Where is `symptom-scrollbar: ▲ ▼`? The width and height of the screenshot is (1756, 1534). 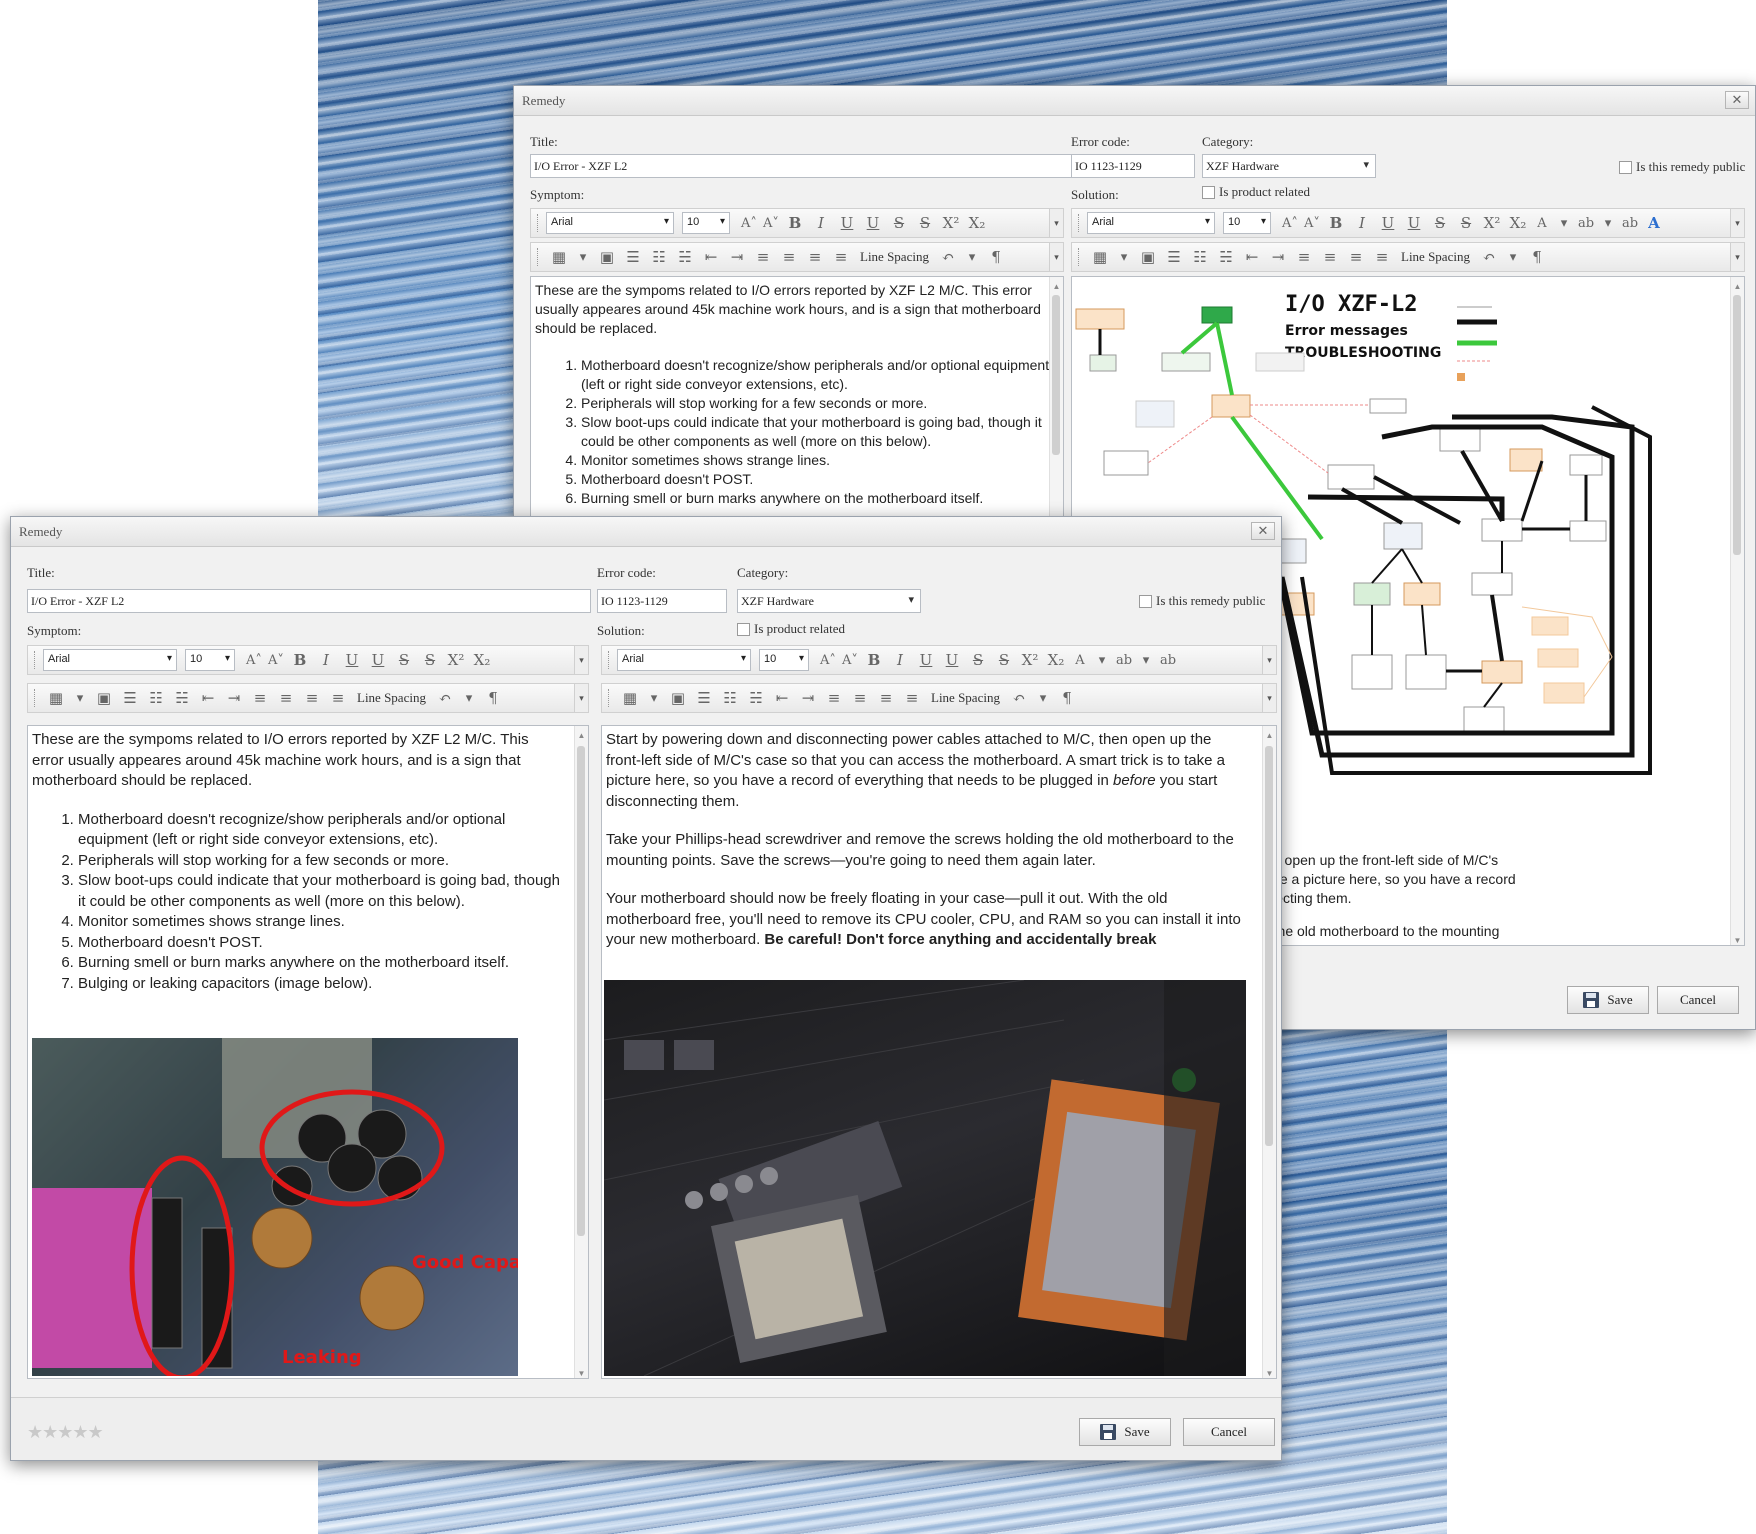 symptom-scrollbar: ▲ ▼ is located at coordinates (581, 1052).